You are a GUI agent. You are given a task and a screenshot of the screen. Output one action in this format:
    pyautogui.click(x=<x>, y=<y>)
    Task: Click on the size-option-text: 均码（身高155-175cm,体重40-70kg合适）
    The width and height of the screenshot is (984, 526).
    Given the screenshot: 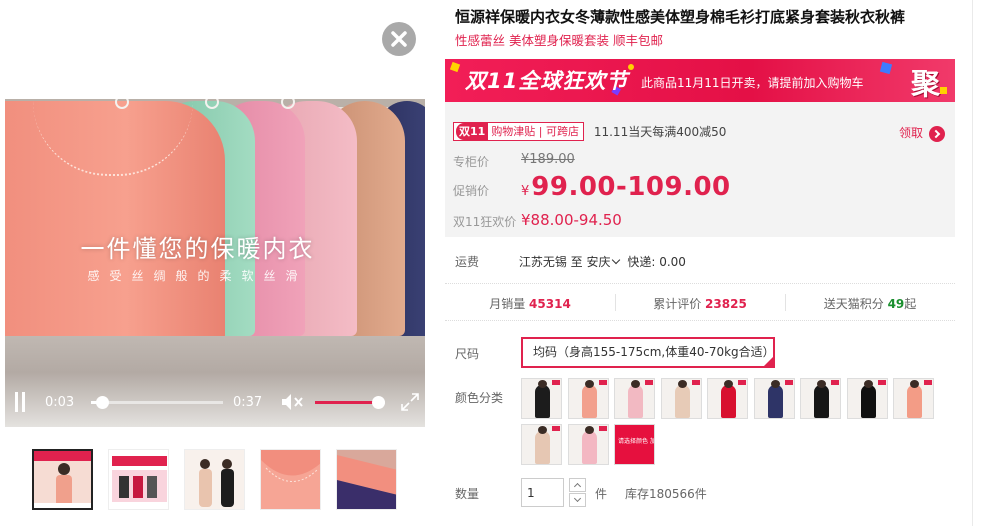 What is the action you would take?
    pyautogui.click(x=654, y=352)
    